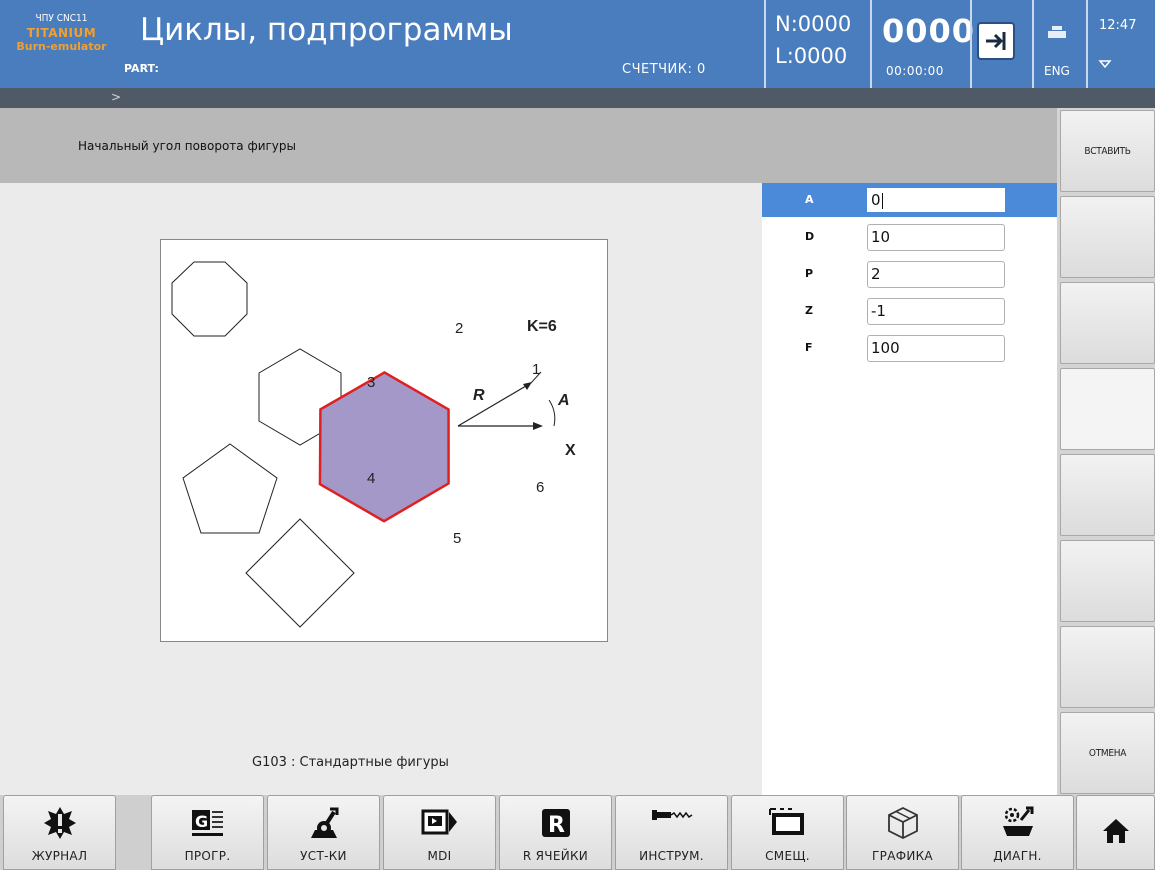  What do you see at coordinates (187, 146) in the screenshot?
I see `parameter-hint: Начальный угол поворота фигуры` at bounding box center [187, 146].